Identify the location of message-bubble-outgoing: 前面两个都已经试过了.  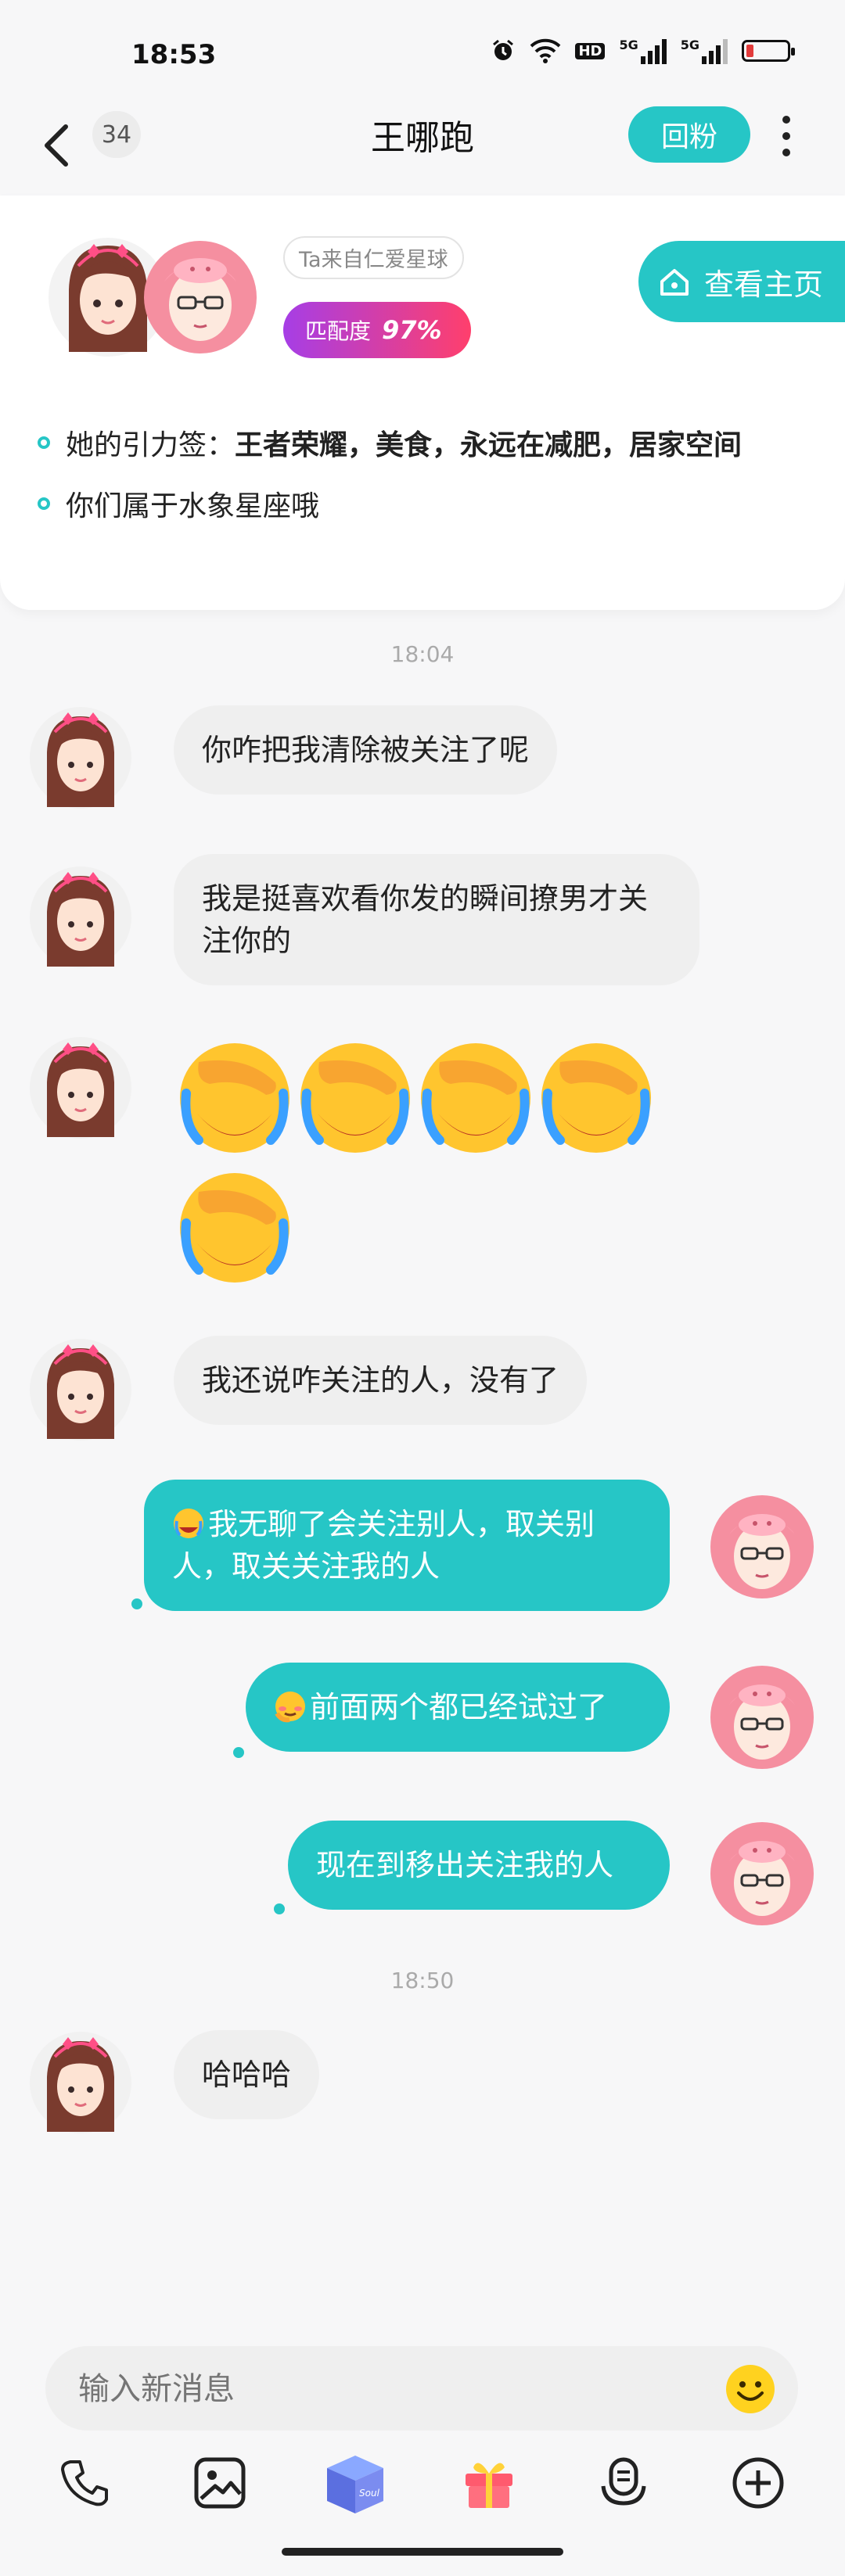
(458, 1707).